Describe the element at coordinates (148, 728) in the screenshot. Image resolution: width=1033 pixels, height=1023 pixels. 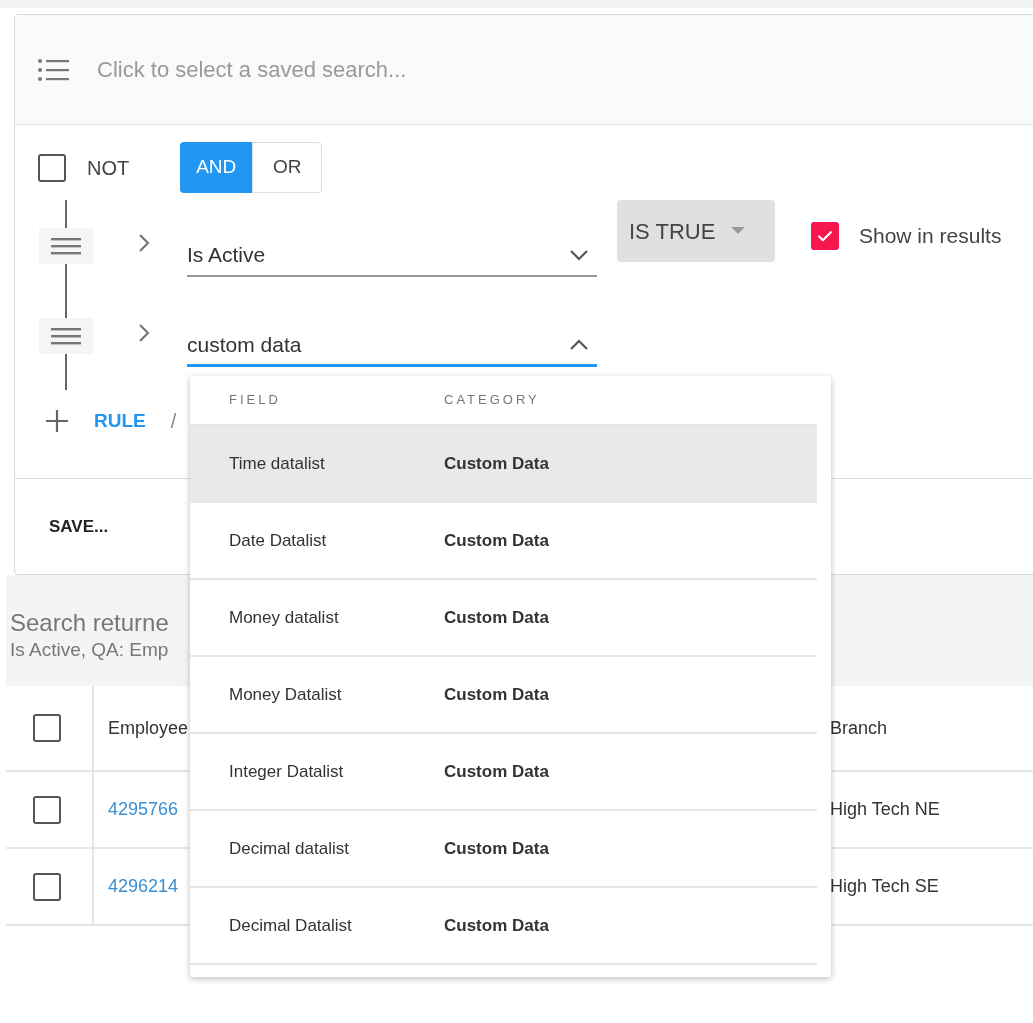
I see `column-header: Employee` at that location.